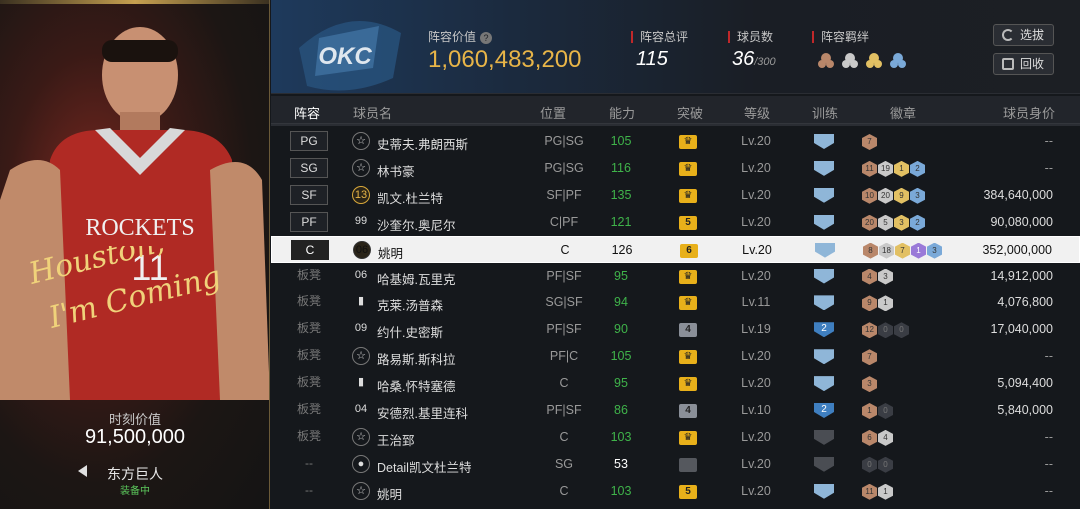  What do you see at coordinates (675, 437) in the screenshot?
I see `table-row: 板凳 ☆ 王治郅 C 103 ♛ Lv.20 6 4 --` at bounding box center [675, 437].